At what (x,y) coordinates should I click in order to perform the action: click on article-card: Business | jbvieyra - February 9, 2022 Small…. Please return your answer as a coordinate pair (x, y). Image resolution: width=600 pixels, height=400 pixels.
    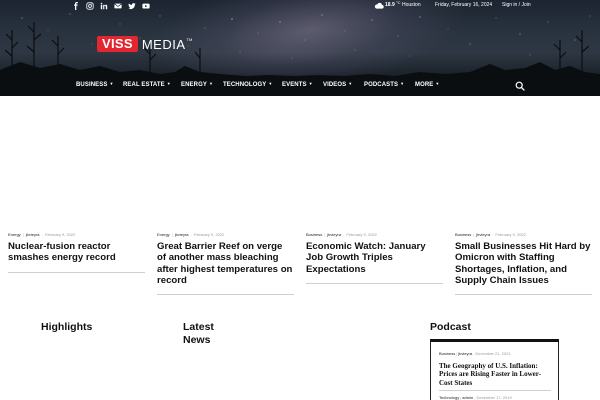
    Looking at the image, I should click on (523, 259).